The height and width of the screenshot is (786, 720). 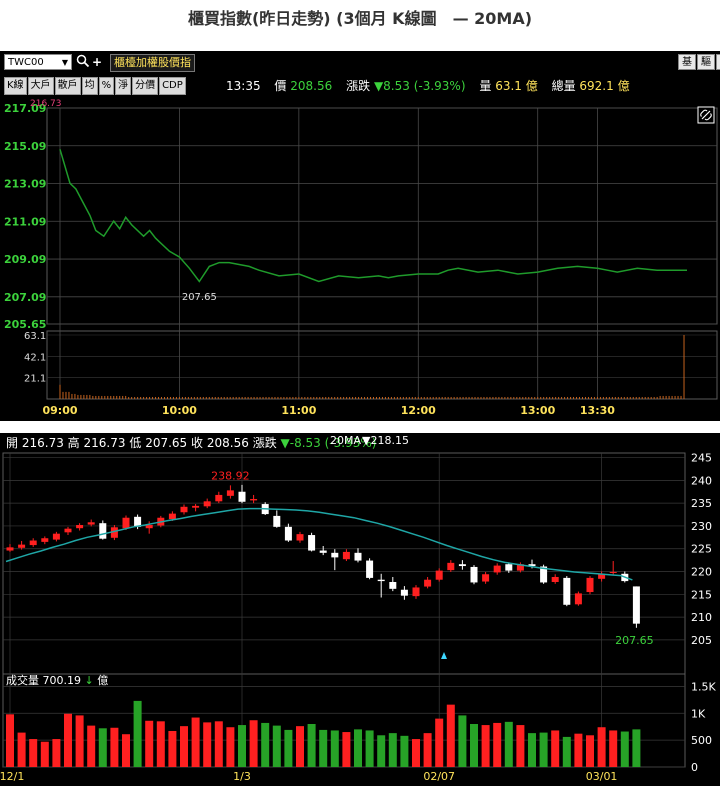 I want to click on volume-legend-value: 700.19, so click(x=62, y=680).